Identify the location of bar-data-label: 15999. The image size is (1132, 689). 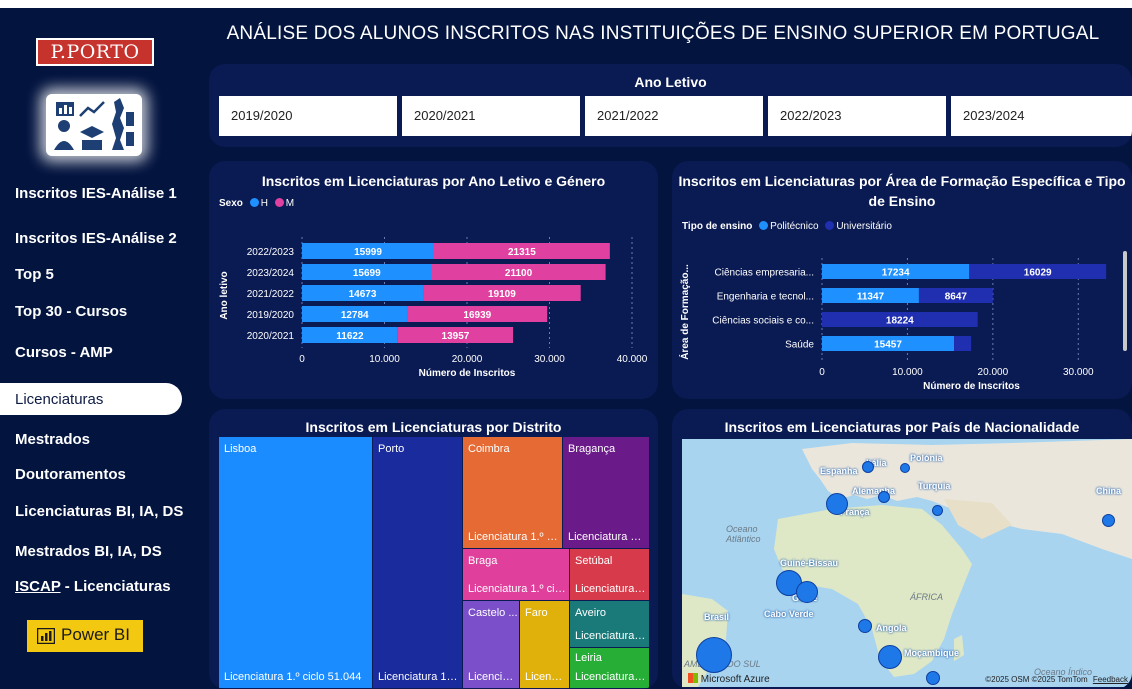
(368, 252).